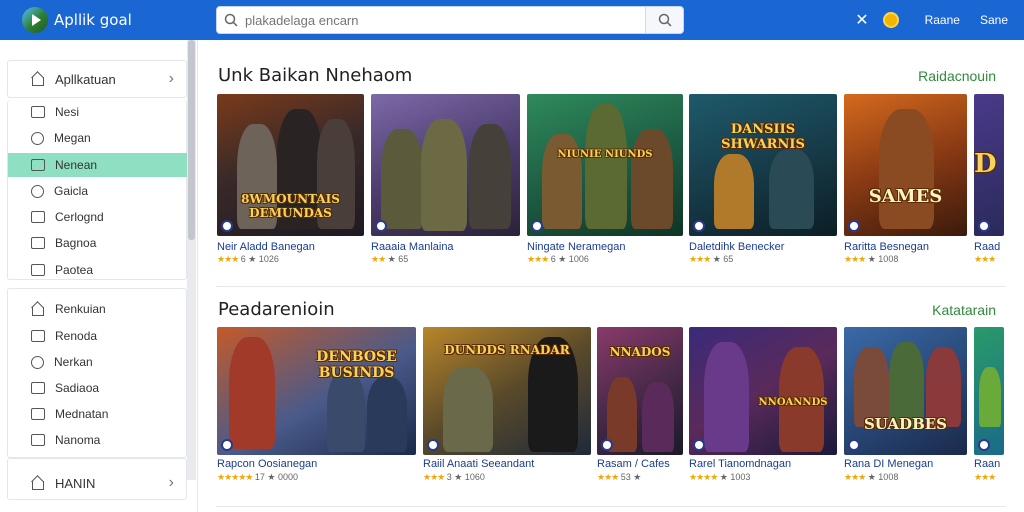 The height and width of the screenshot is (512, 1024). I want to click on mail-icon, so click(38, 112).